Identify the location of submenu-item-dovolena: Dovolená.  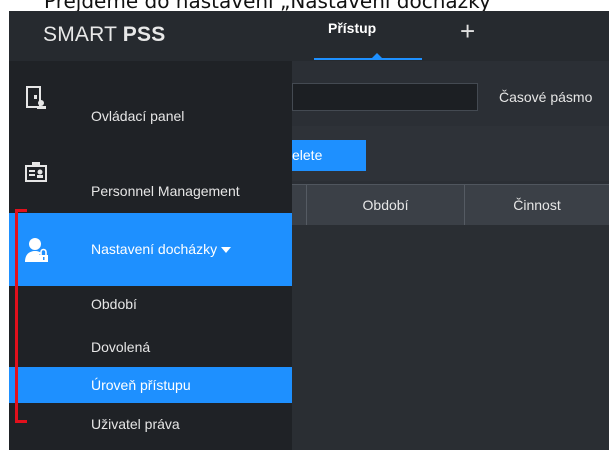
(150, 347).